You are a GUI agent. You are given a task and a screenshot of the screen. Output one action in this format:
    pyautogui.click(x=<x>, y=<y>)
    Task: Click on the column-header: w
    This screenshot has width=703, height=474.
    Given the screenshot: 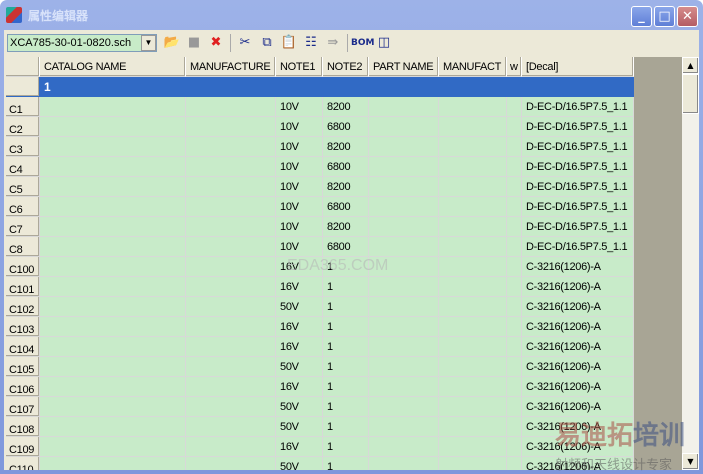 What is the action you would take?
    pyautogui.click(x=514, y=67)
    